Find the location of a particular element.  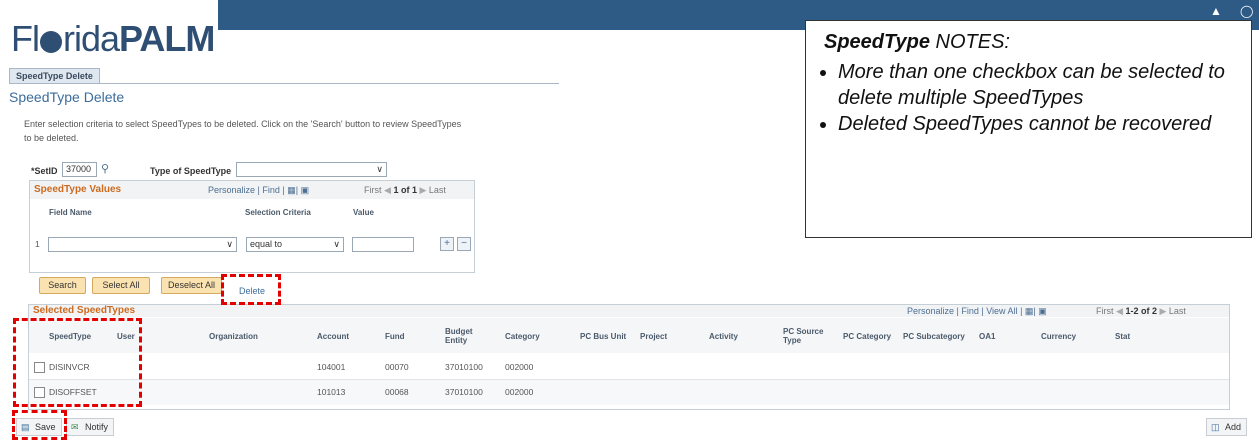

row-number: 1 is located at coordinates (37, 244).